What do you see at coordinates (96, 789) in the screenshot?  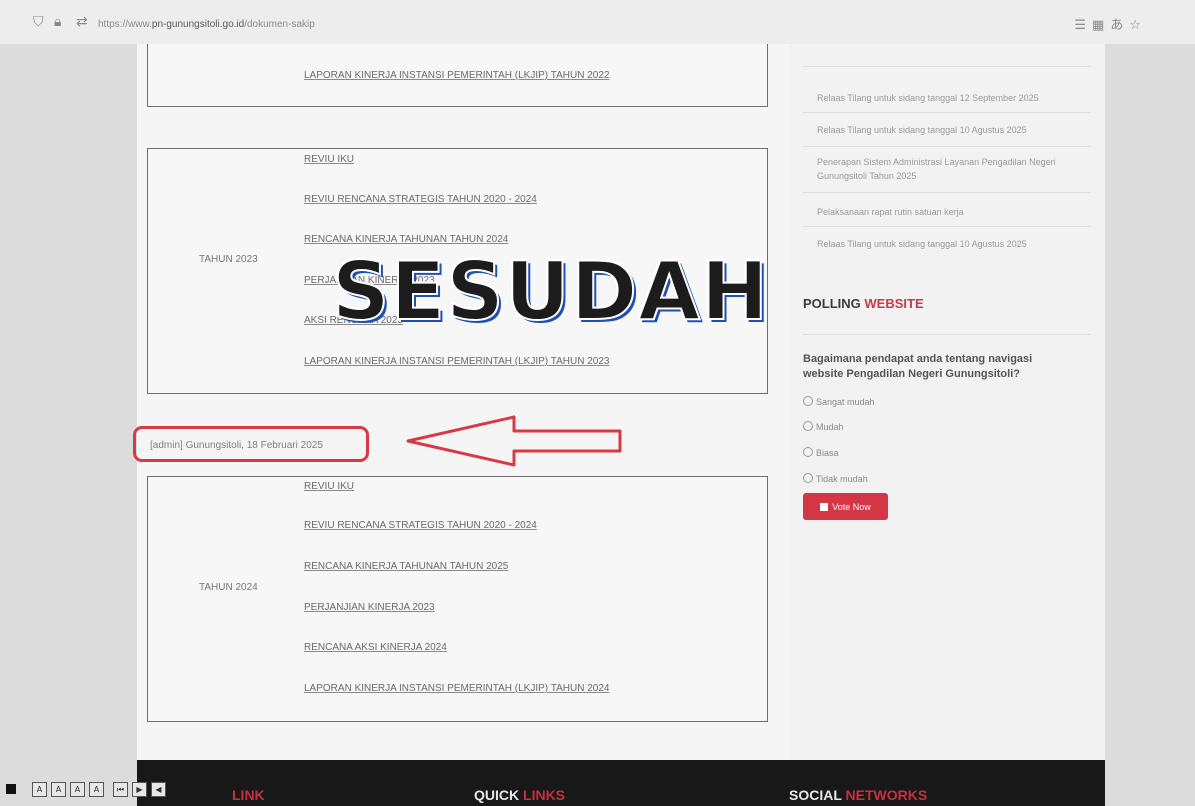 I see `text-size-icon: A` at bounding box center [96, 789].